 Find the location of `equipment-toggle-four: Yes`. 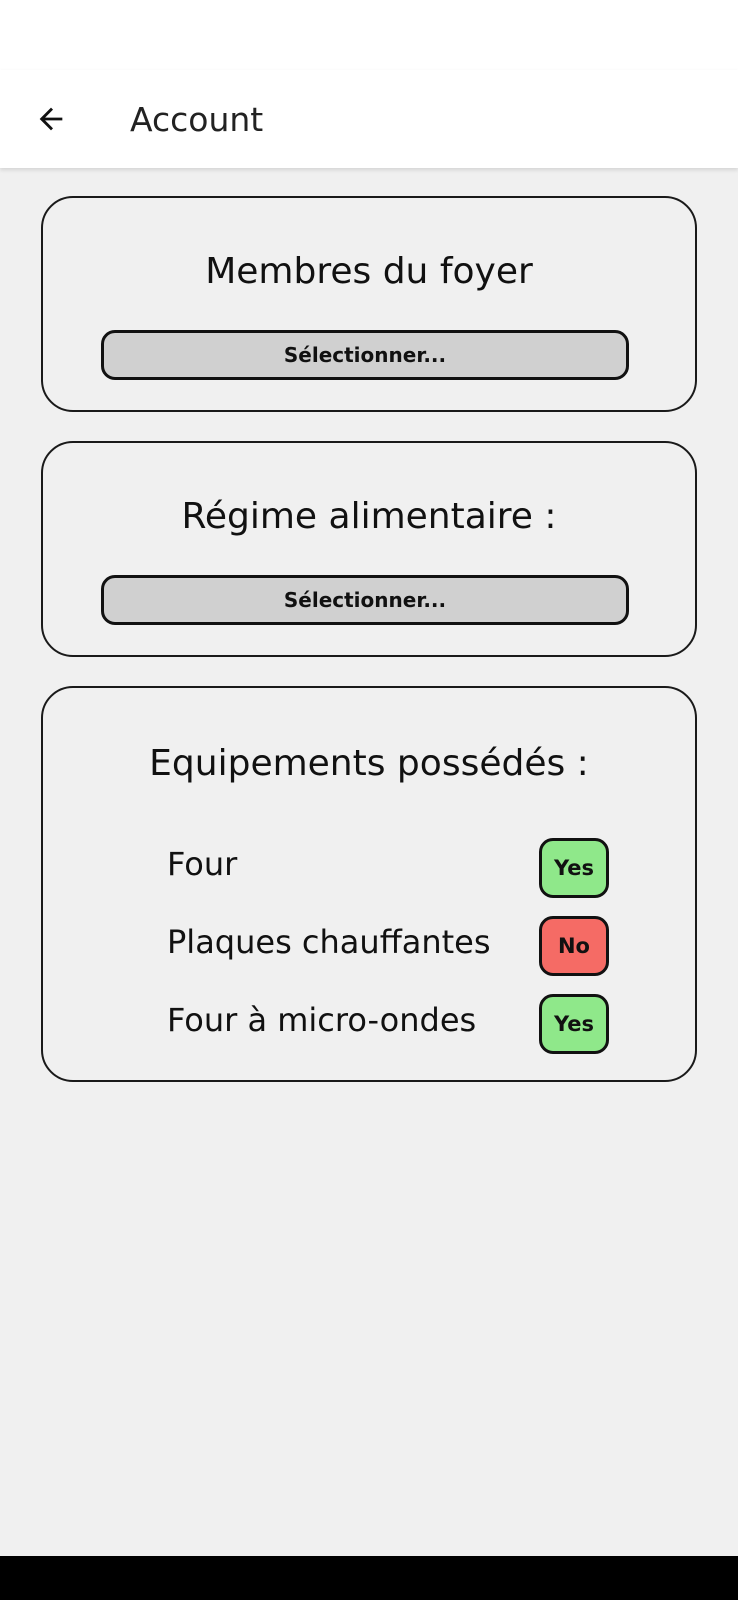

equipment-toggle-four: Yes is located at coordinates (574, 868).